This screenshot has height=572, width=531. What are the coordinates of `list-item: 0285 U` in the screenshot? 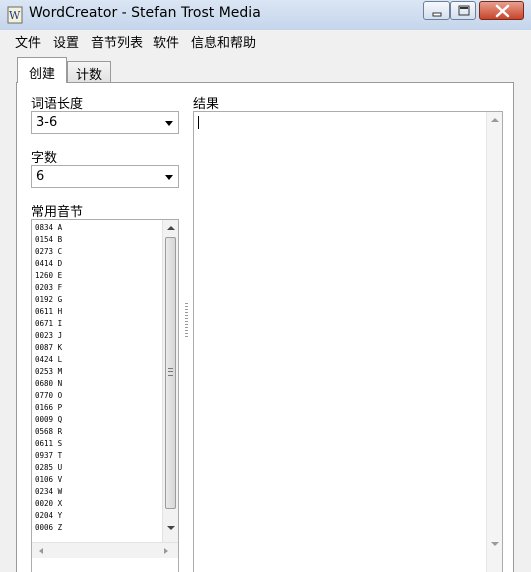 It's located at (98, 468).